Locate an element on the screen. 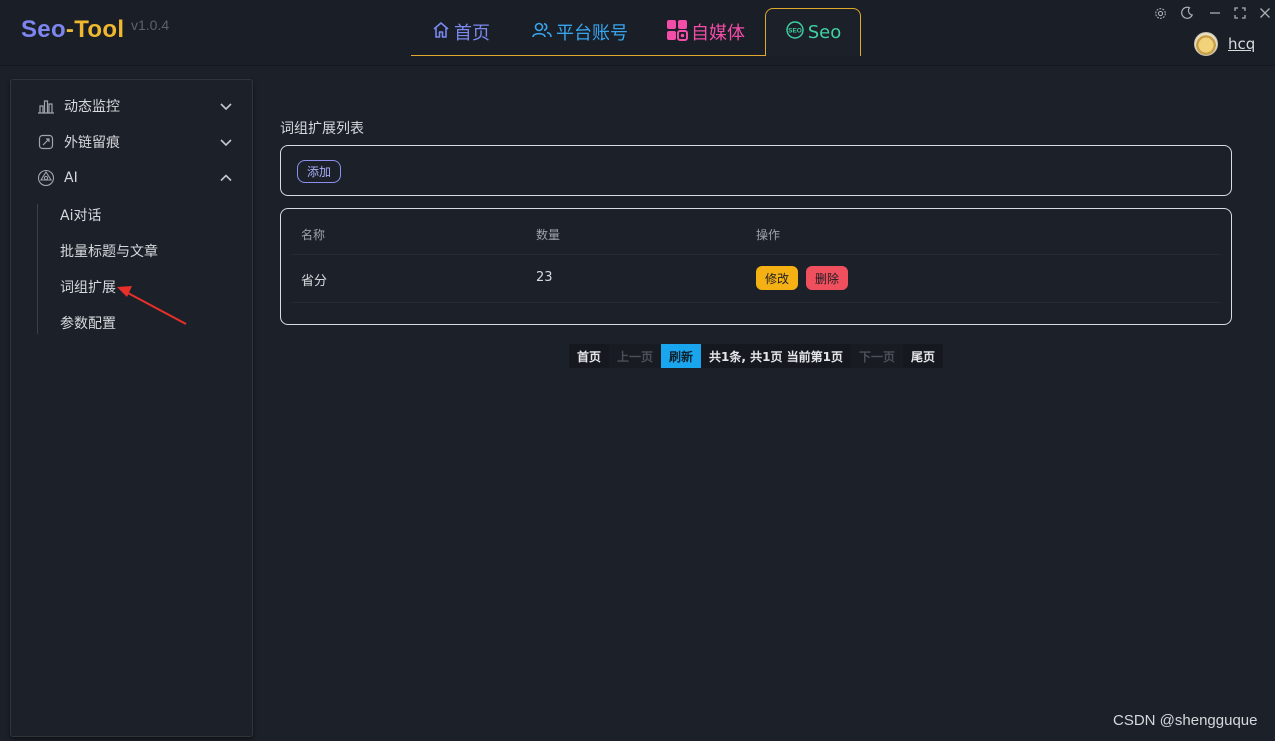 The width and height of the screenshot is (1275, 741). tab-platform-account: 平台账号 is located at coordinates (579, 32).